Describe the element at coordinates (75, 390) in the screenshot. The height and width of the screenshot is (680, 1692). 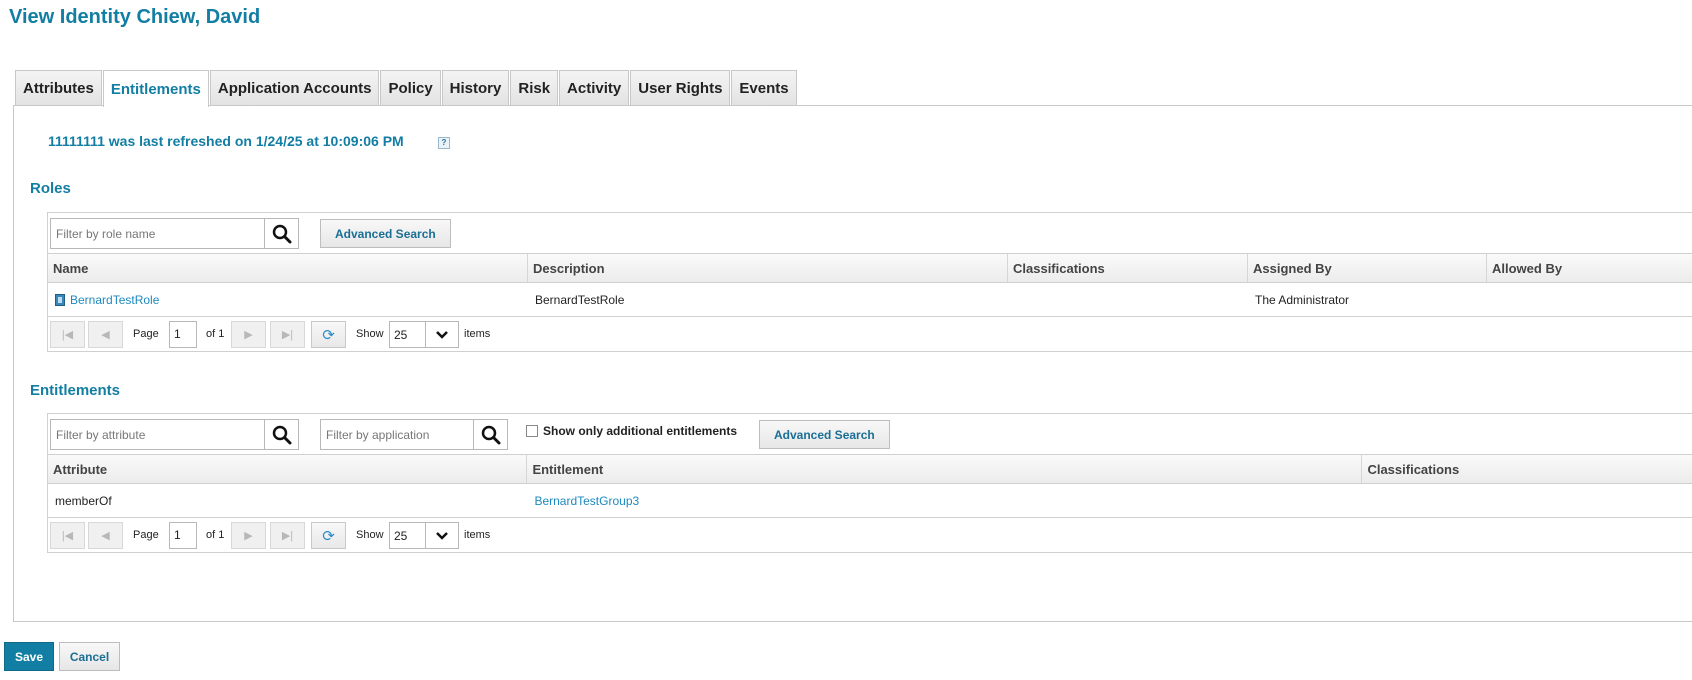
I see `entitlements-section-title: Entitlements` at that location.